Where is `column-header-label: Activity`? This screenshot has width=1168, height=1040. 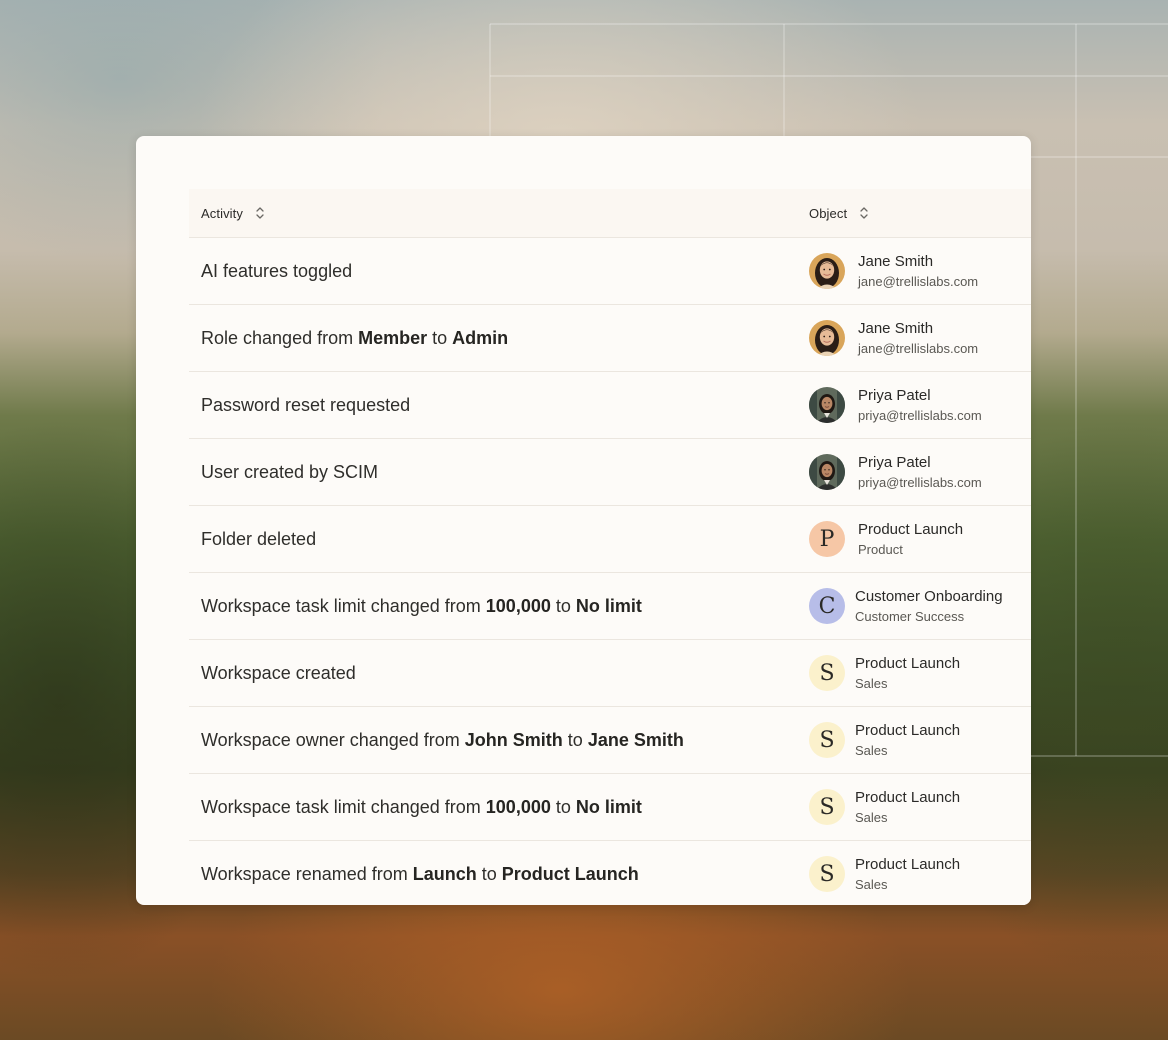
column-header-label: Activity is located at coordinates (222, 213).